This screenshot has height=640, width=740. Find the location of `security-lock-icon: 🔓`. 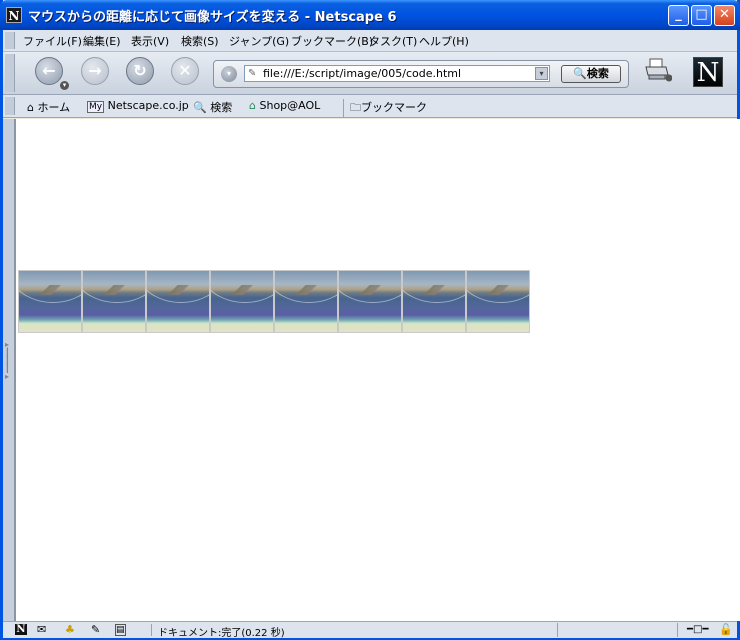

security-lock-icon: 🔓 is located at coordinates (726, 630).